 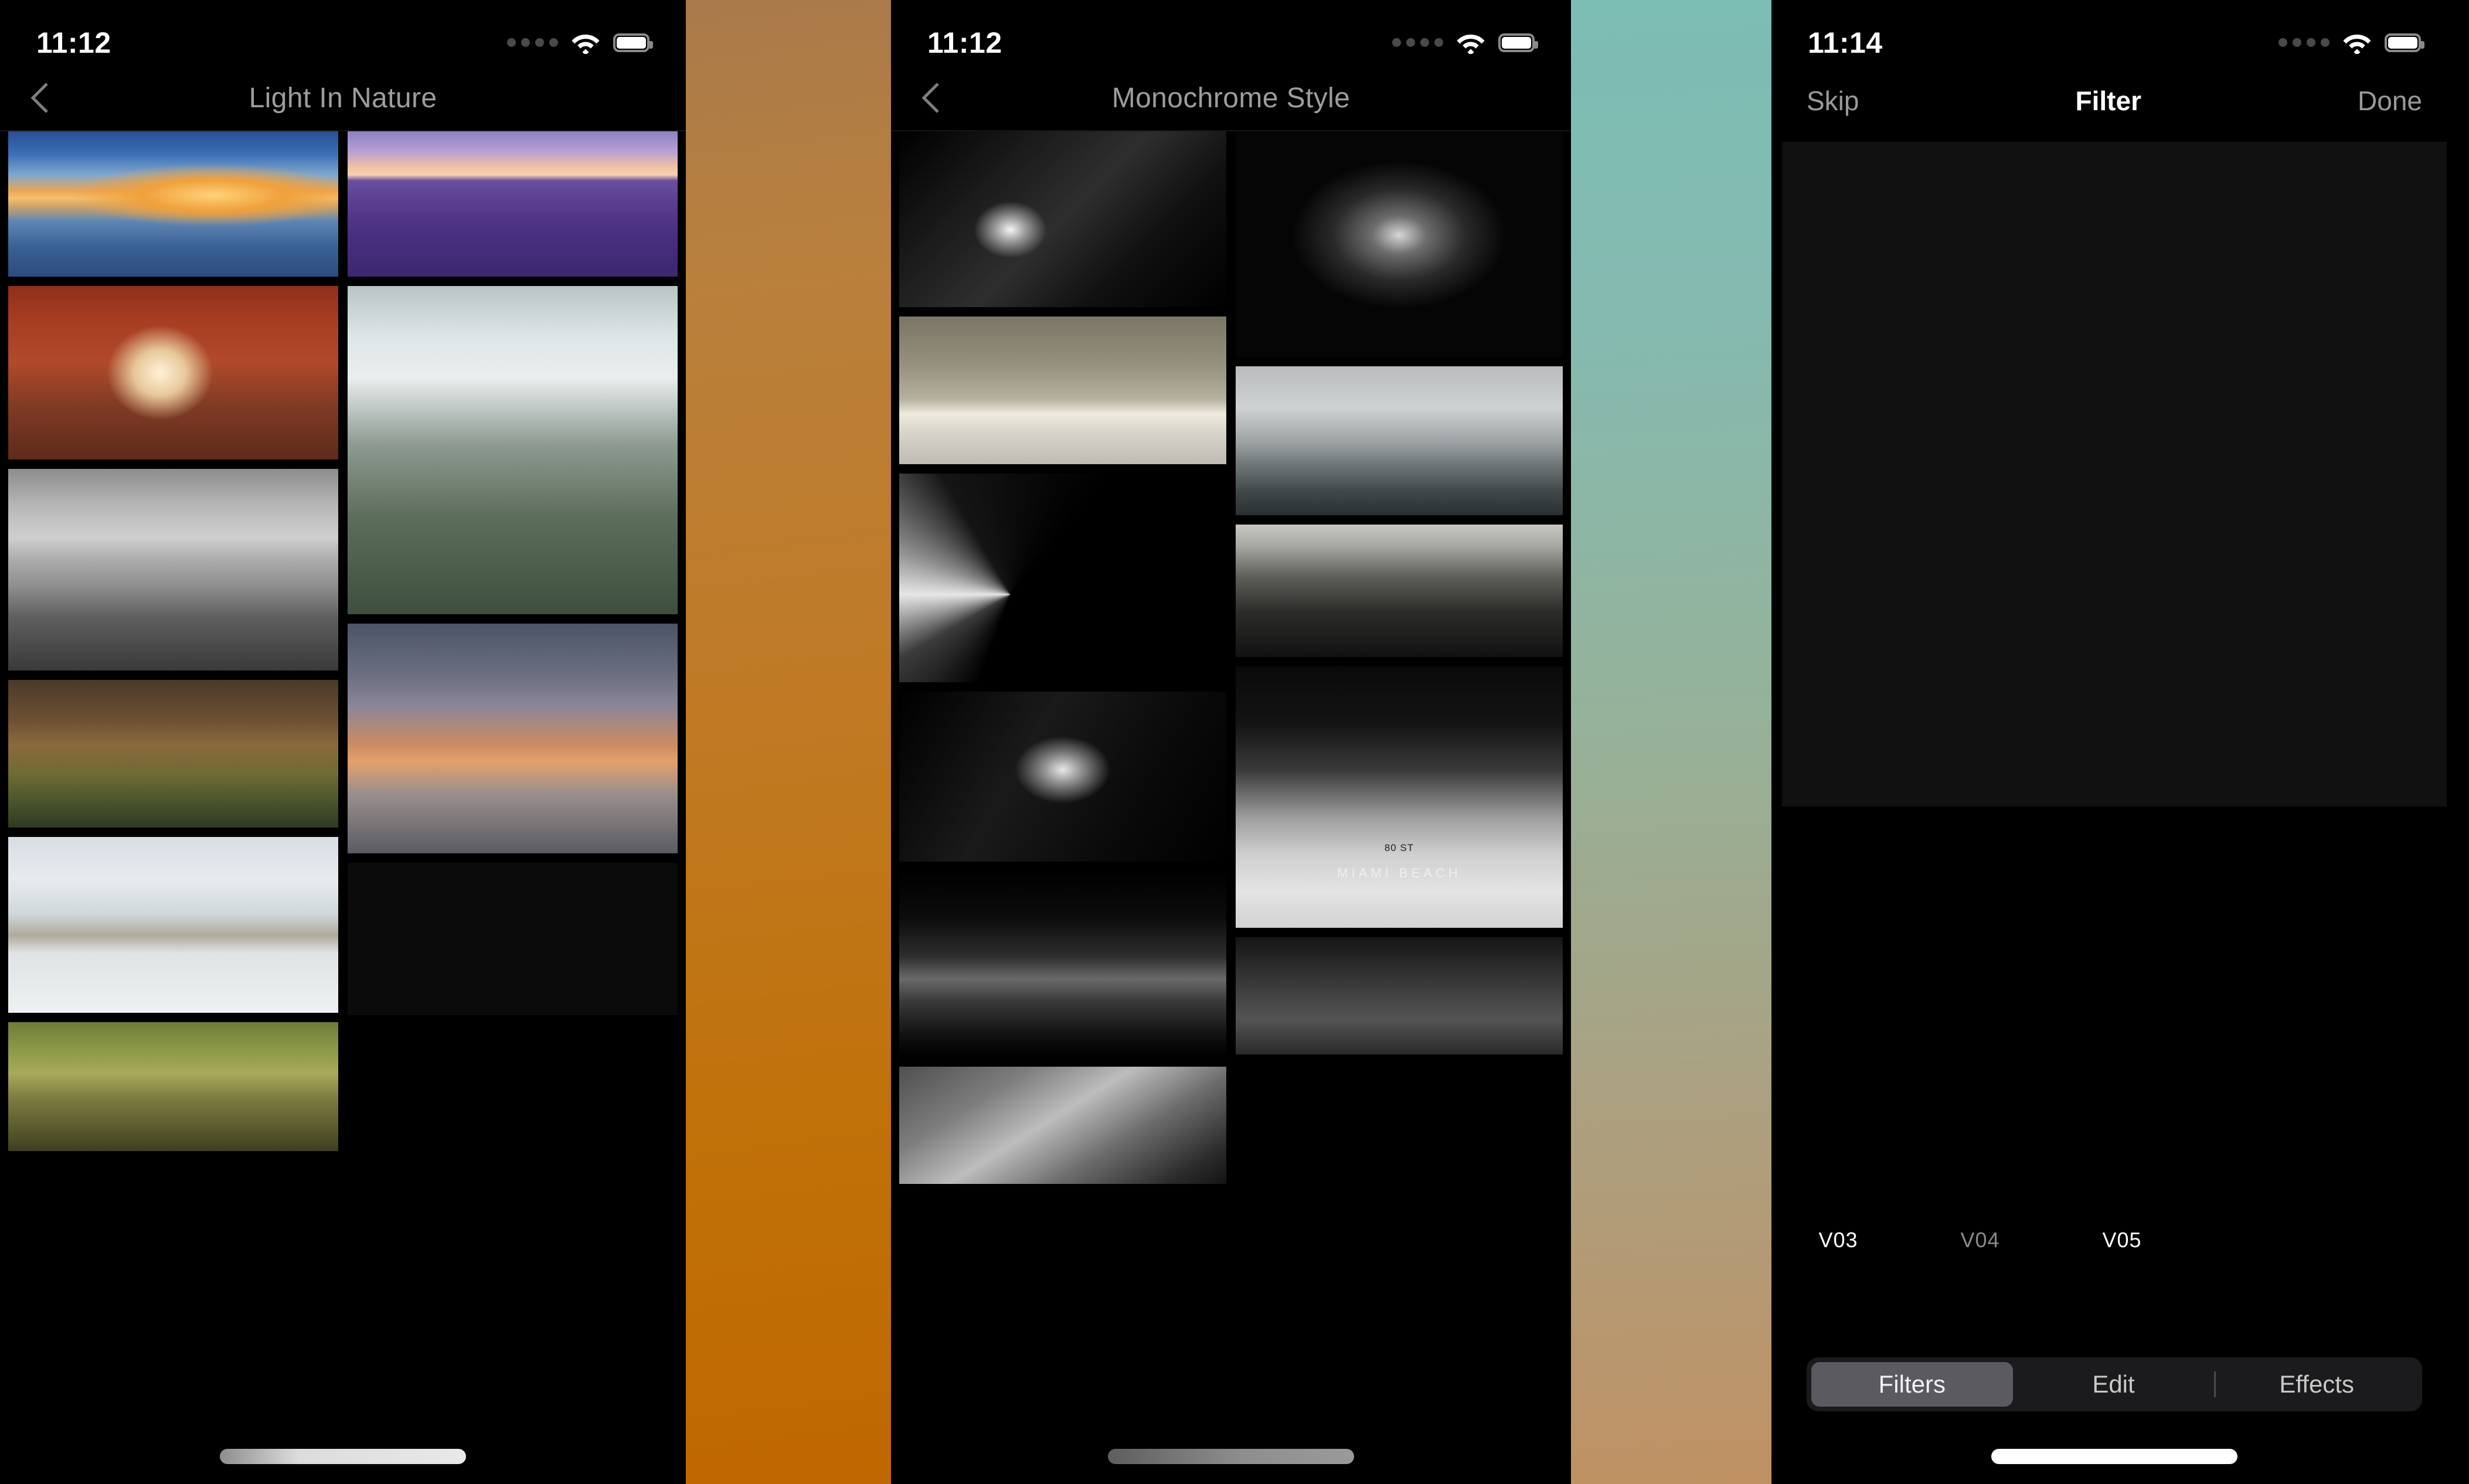 I want to click on grass-path-bw-photo, so click(x=1399, y=591).